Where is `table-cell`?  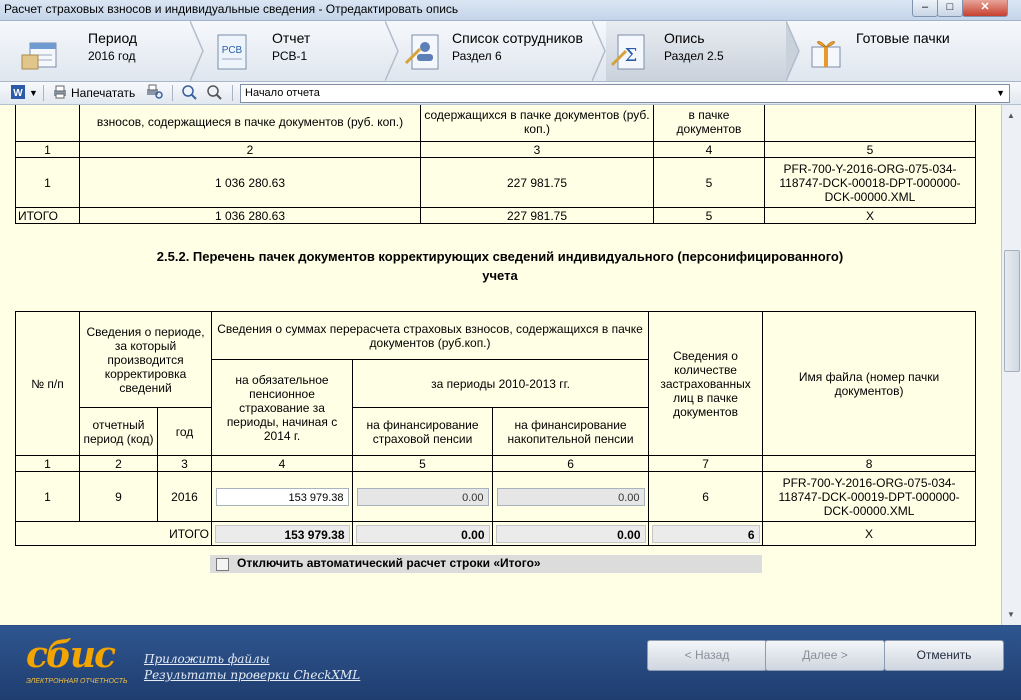
table-cell is located at coordinates (47, 123).